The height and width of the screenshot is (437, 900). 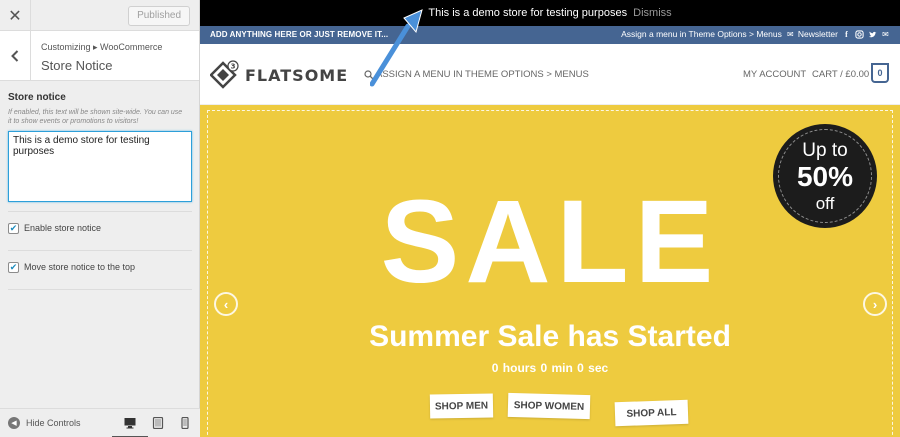 I want to click on my-account-link: MY ACCOUNT, so click(x=774, y=74).